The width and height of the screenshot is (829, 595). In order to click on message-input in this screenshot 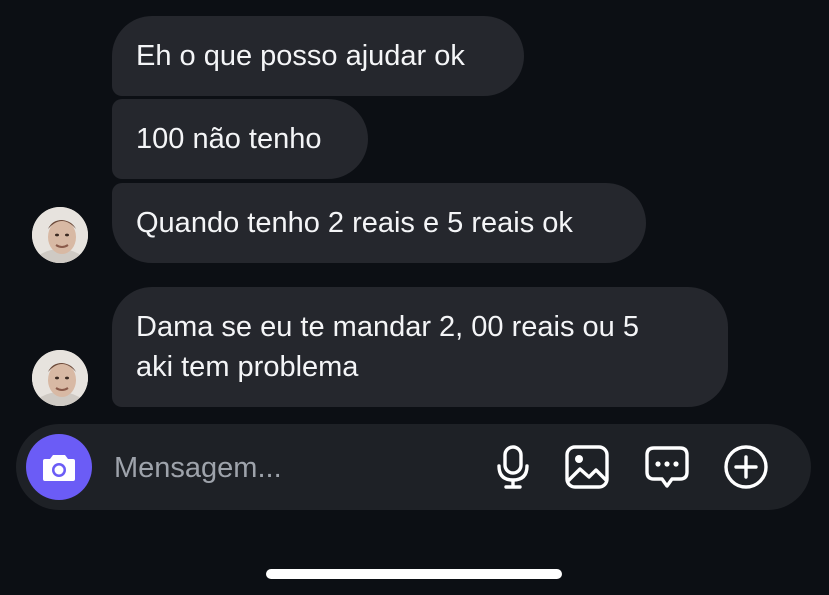, I will do `click(294, 468)`.